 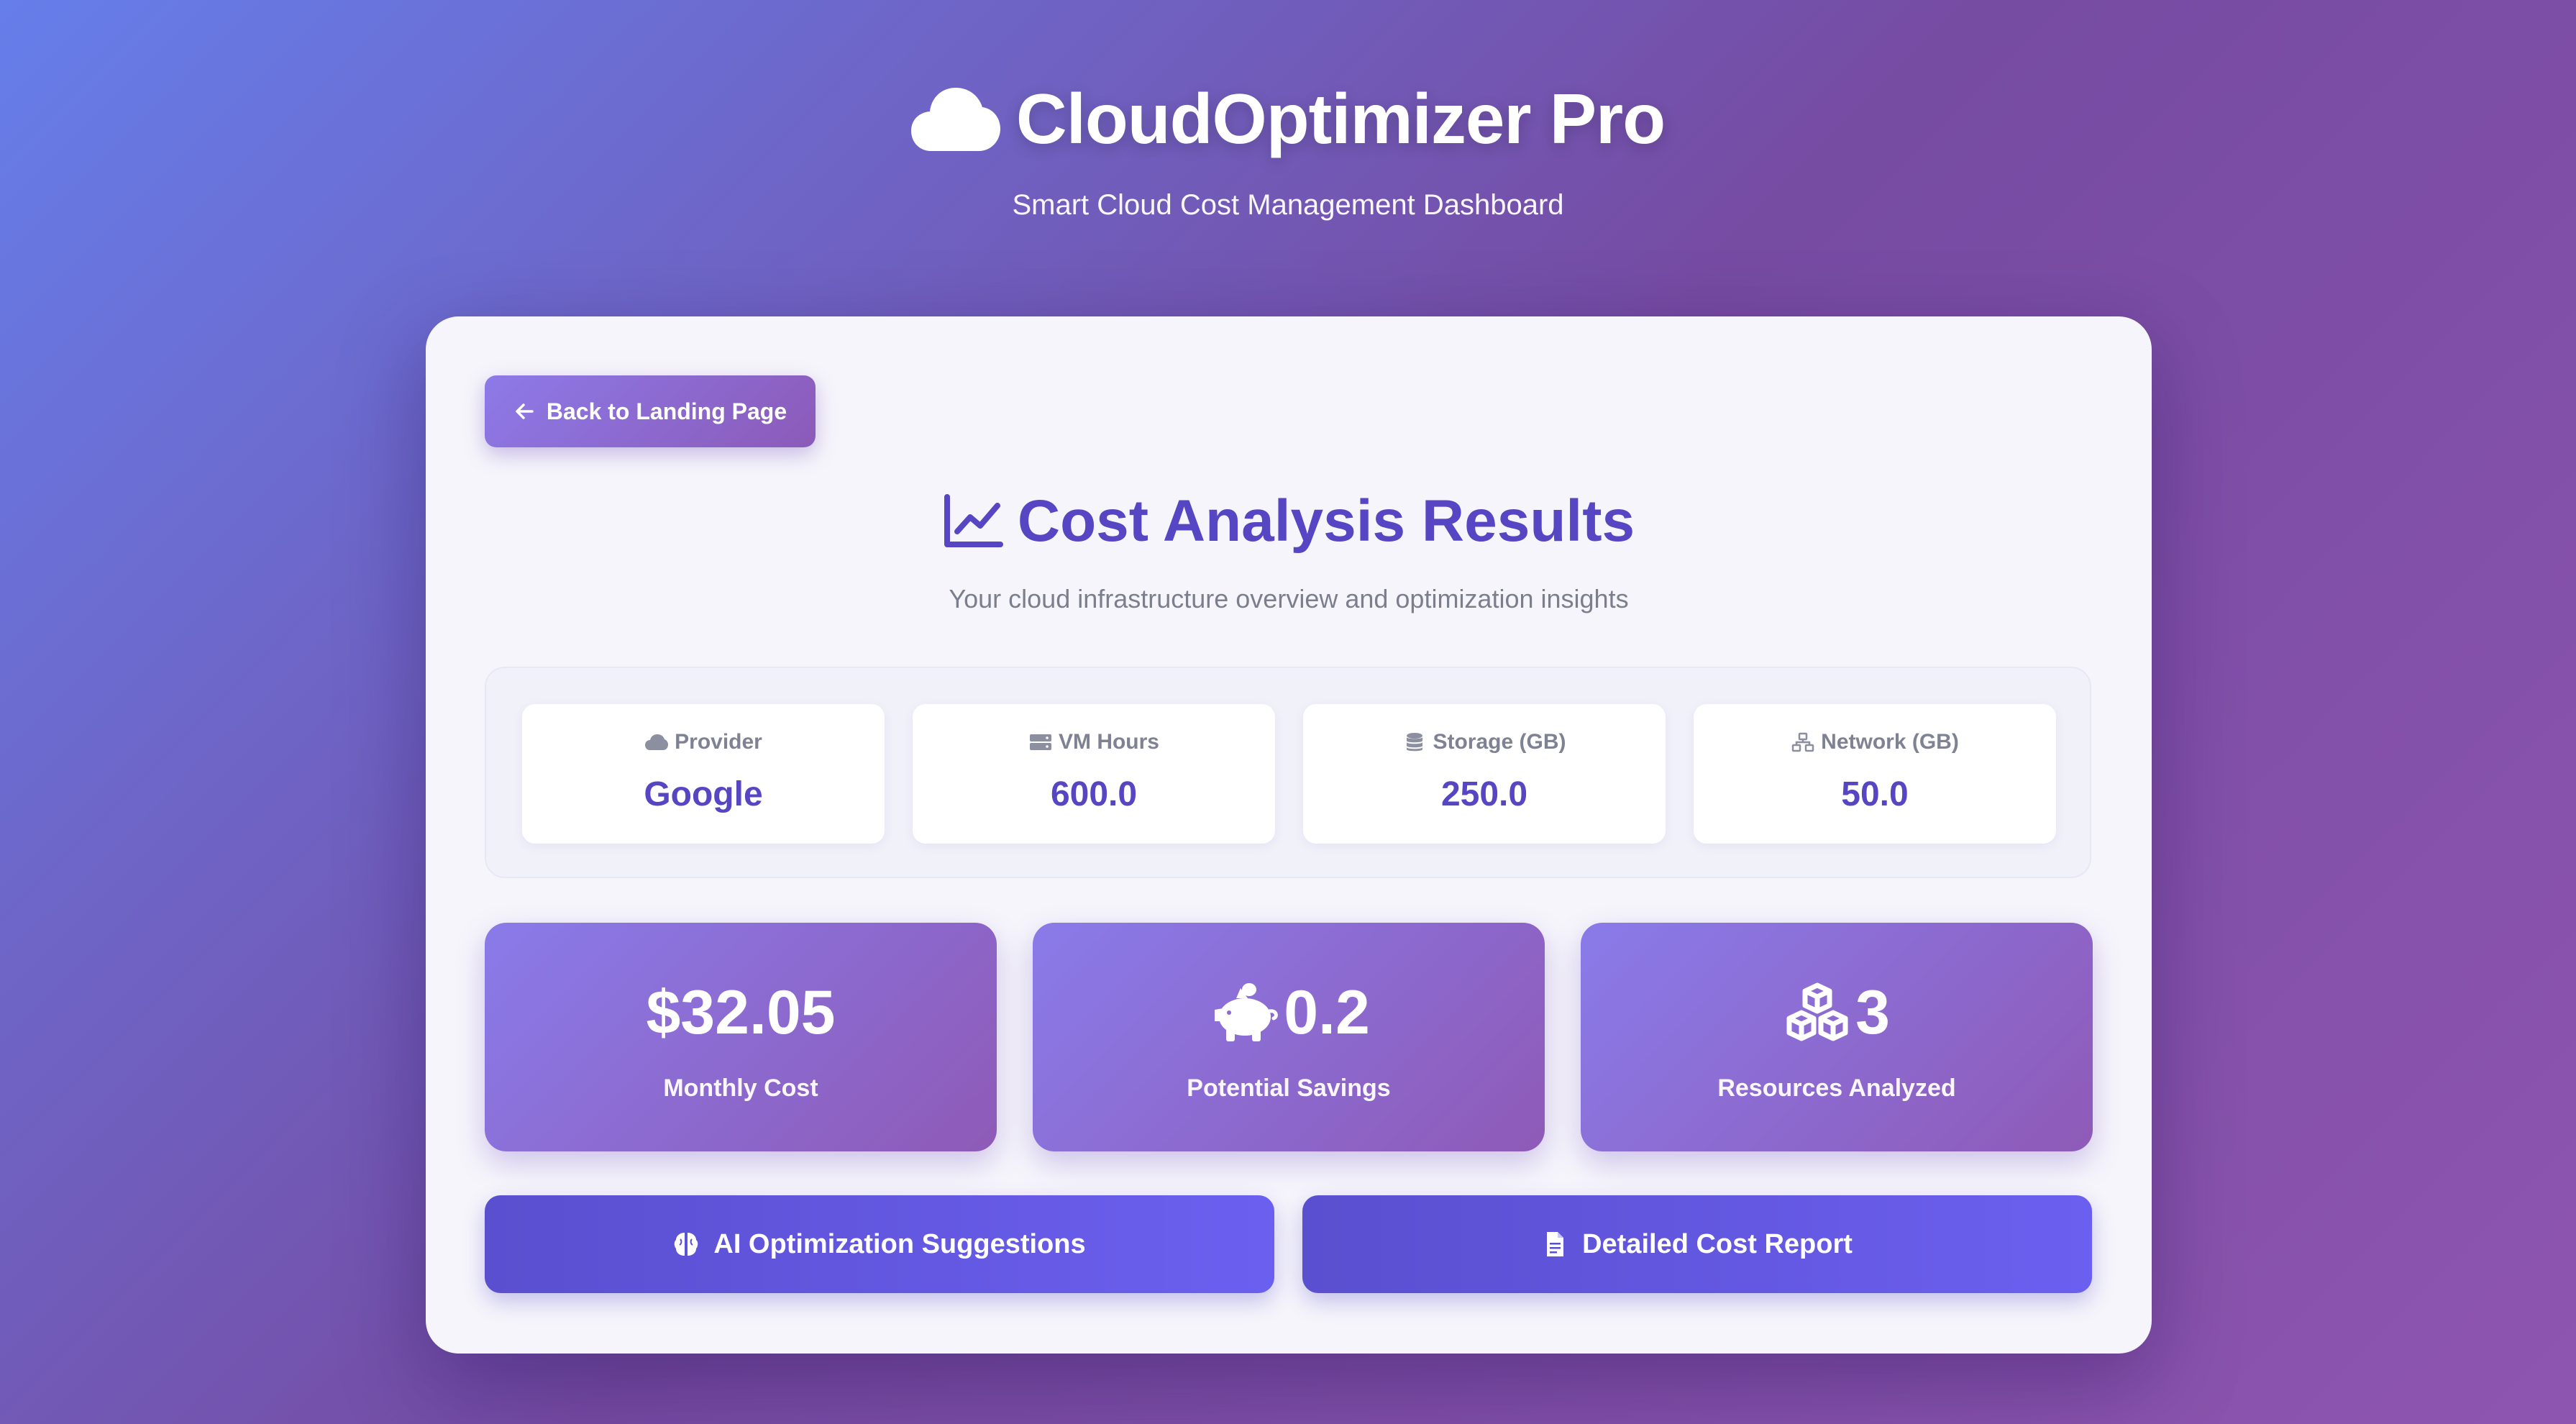 What do you see at coordinates (1872, 1012) in the screenshot?
I see `metric-value: 3` at bounding box center [1872, 1012].